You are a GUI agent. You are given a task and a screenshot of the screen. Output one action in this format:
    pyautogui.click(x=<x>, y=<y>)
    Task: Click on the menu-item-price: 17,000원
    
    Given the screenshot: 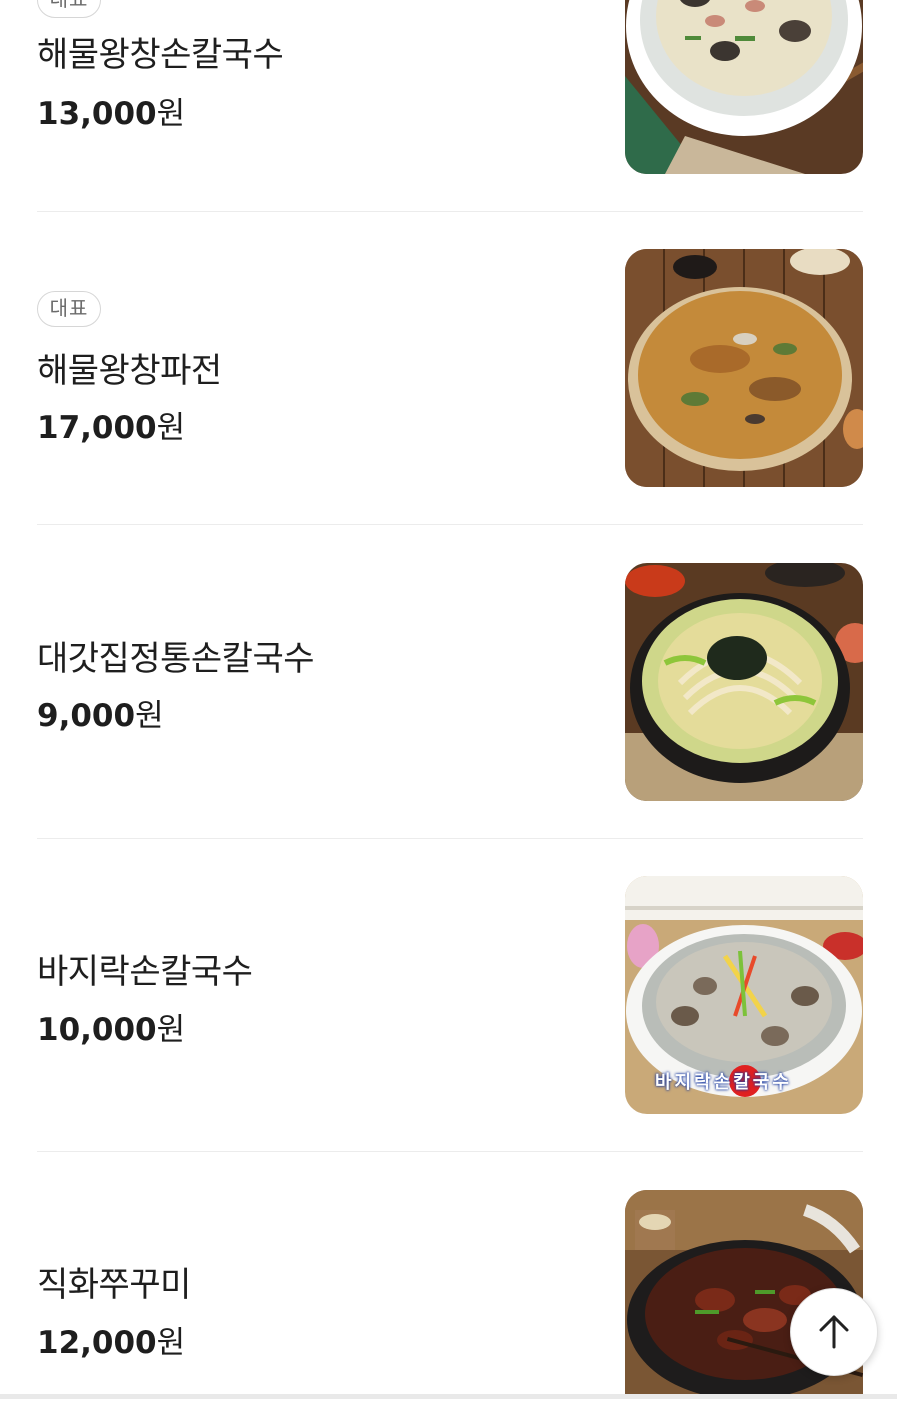 What is the action you would take?
    pyautogui.click(x=111, y=424)
    